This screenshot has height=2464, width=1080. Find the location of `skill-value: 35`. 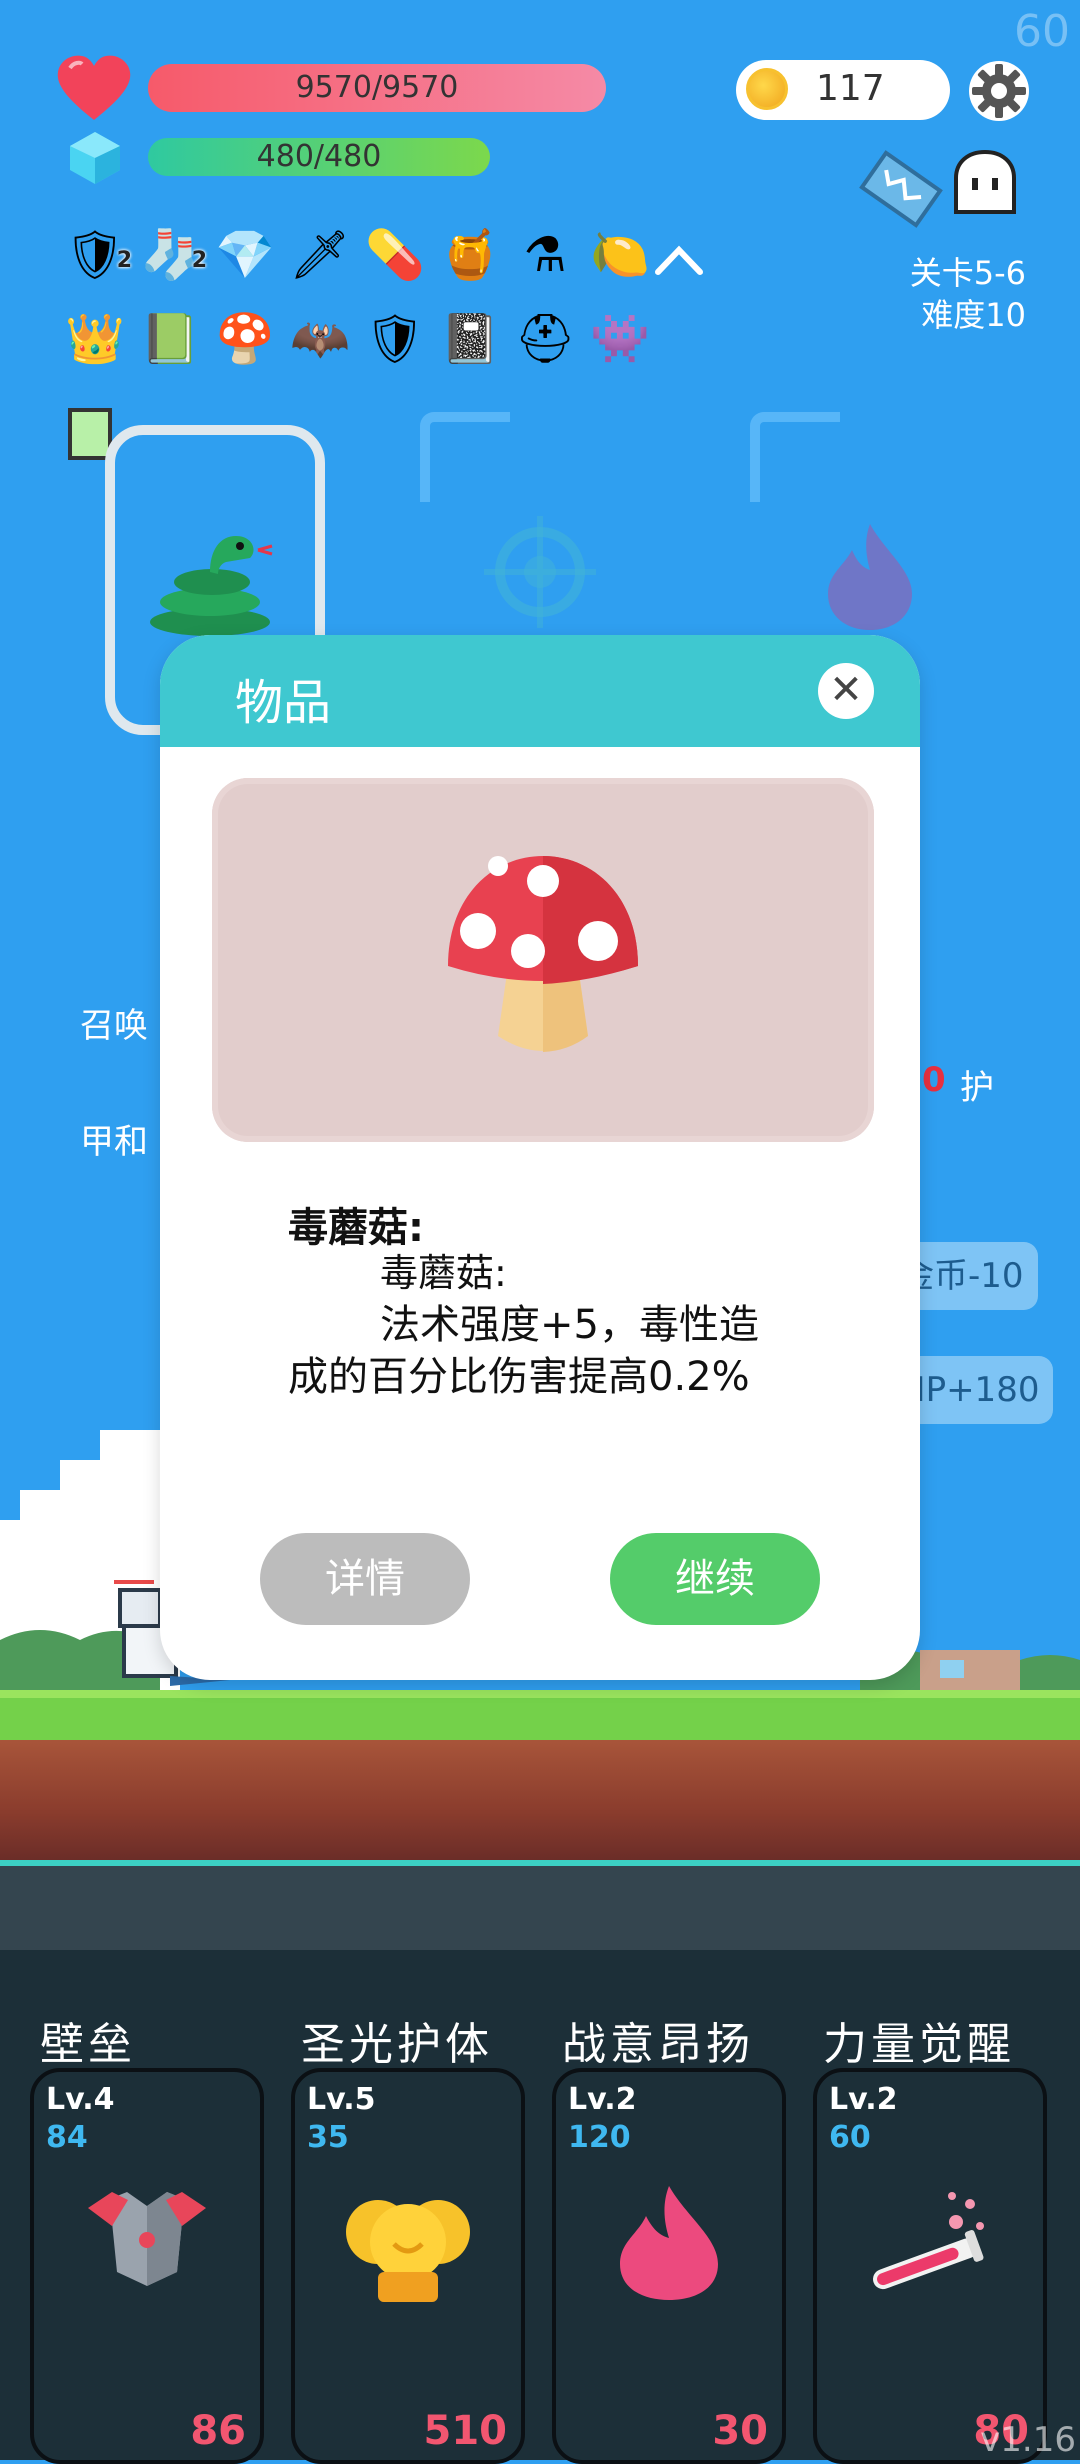

skill-value: 35 is located at coordinates (328, 2137).